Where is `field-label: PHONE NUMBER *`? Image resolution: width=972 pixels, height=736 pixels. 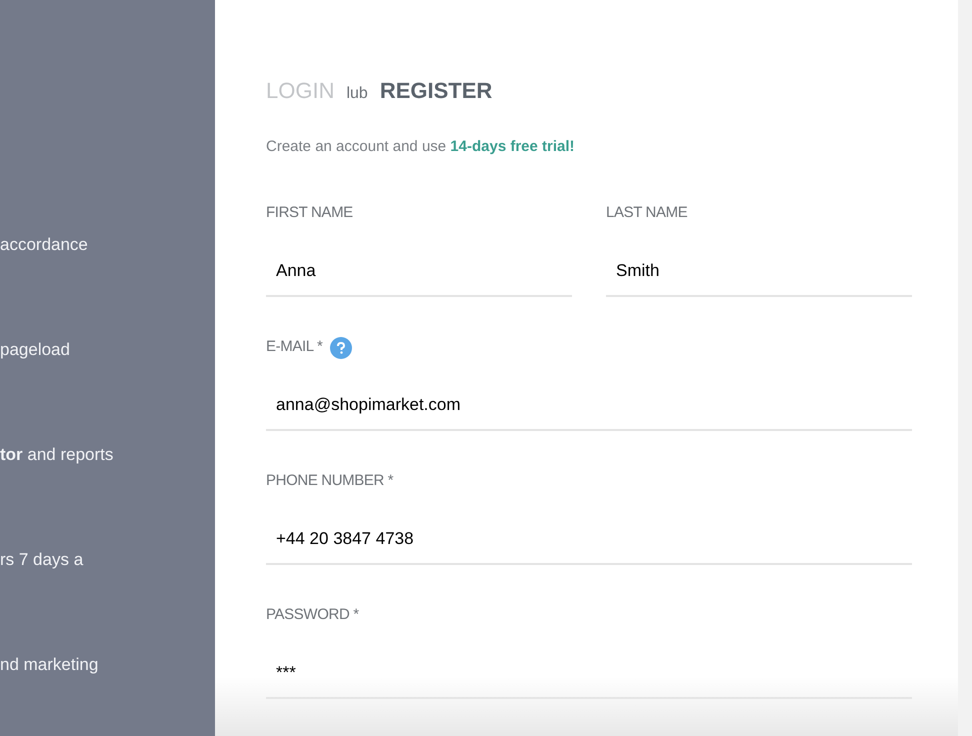 field-label: PHONE NUMBER * is located at coordinates (330, 481).